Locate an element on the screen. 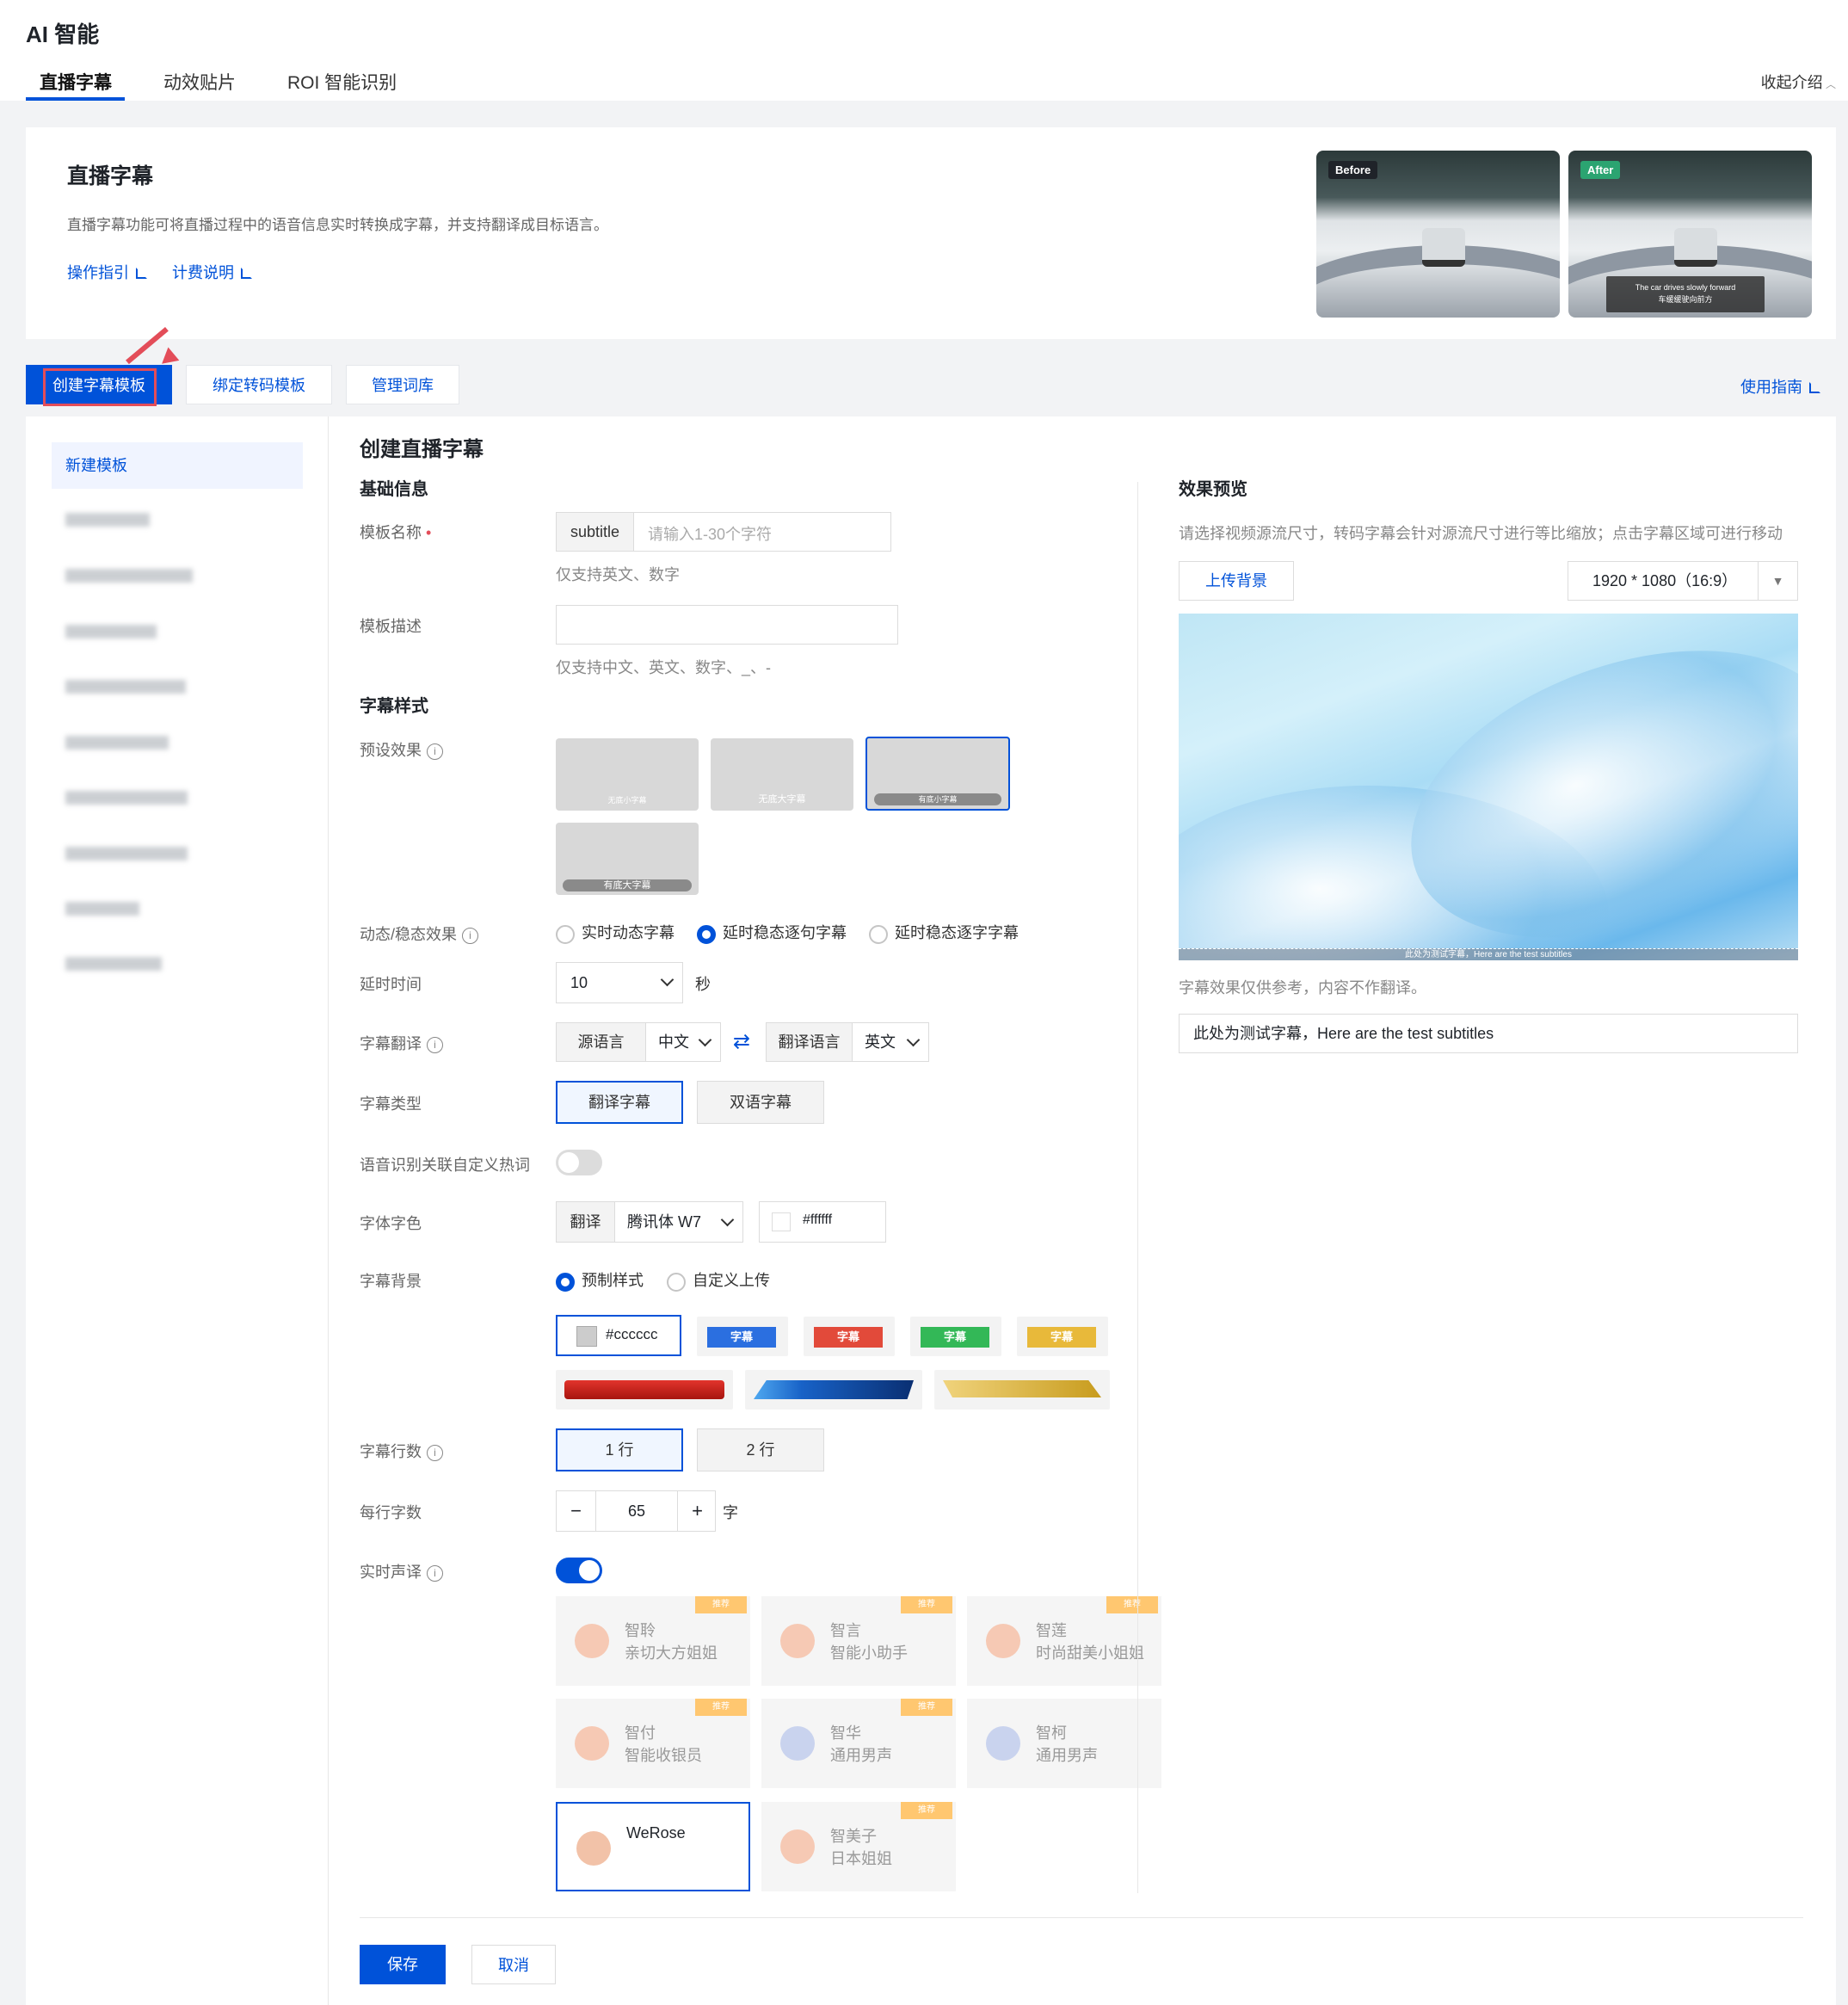 This screenshot has width=1848, height=2005. hotword-toggle is located at coordinates (579, 1162).